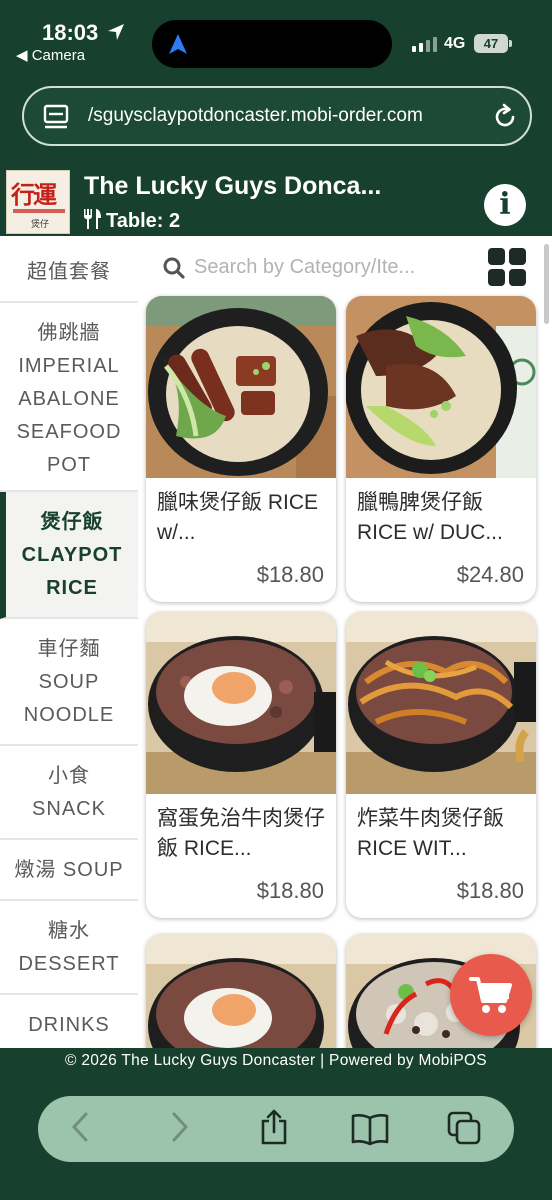 Image resolution: width=552 pixels, height=1200 pixels. I want to click on restaurant-logo: 行運 煲仔, so click(38, 202).